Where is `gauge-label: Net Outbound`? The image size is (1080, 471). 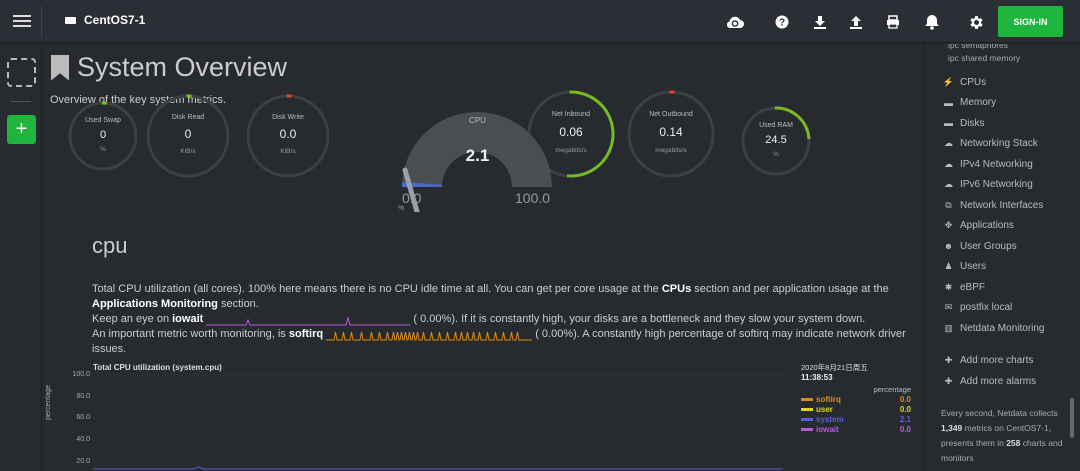
gauge-label: Net Outbound is located at coordinates (671, 114).